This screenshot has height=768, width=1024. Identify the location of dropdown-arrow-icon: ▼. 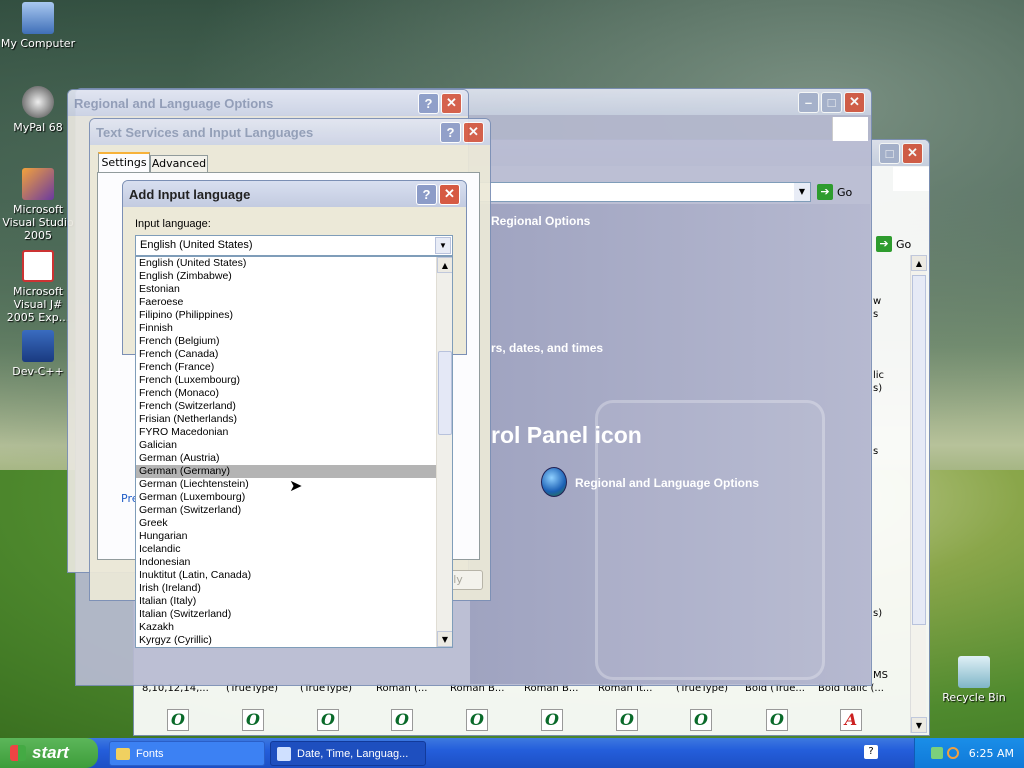
(802, 192).